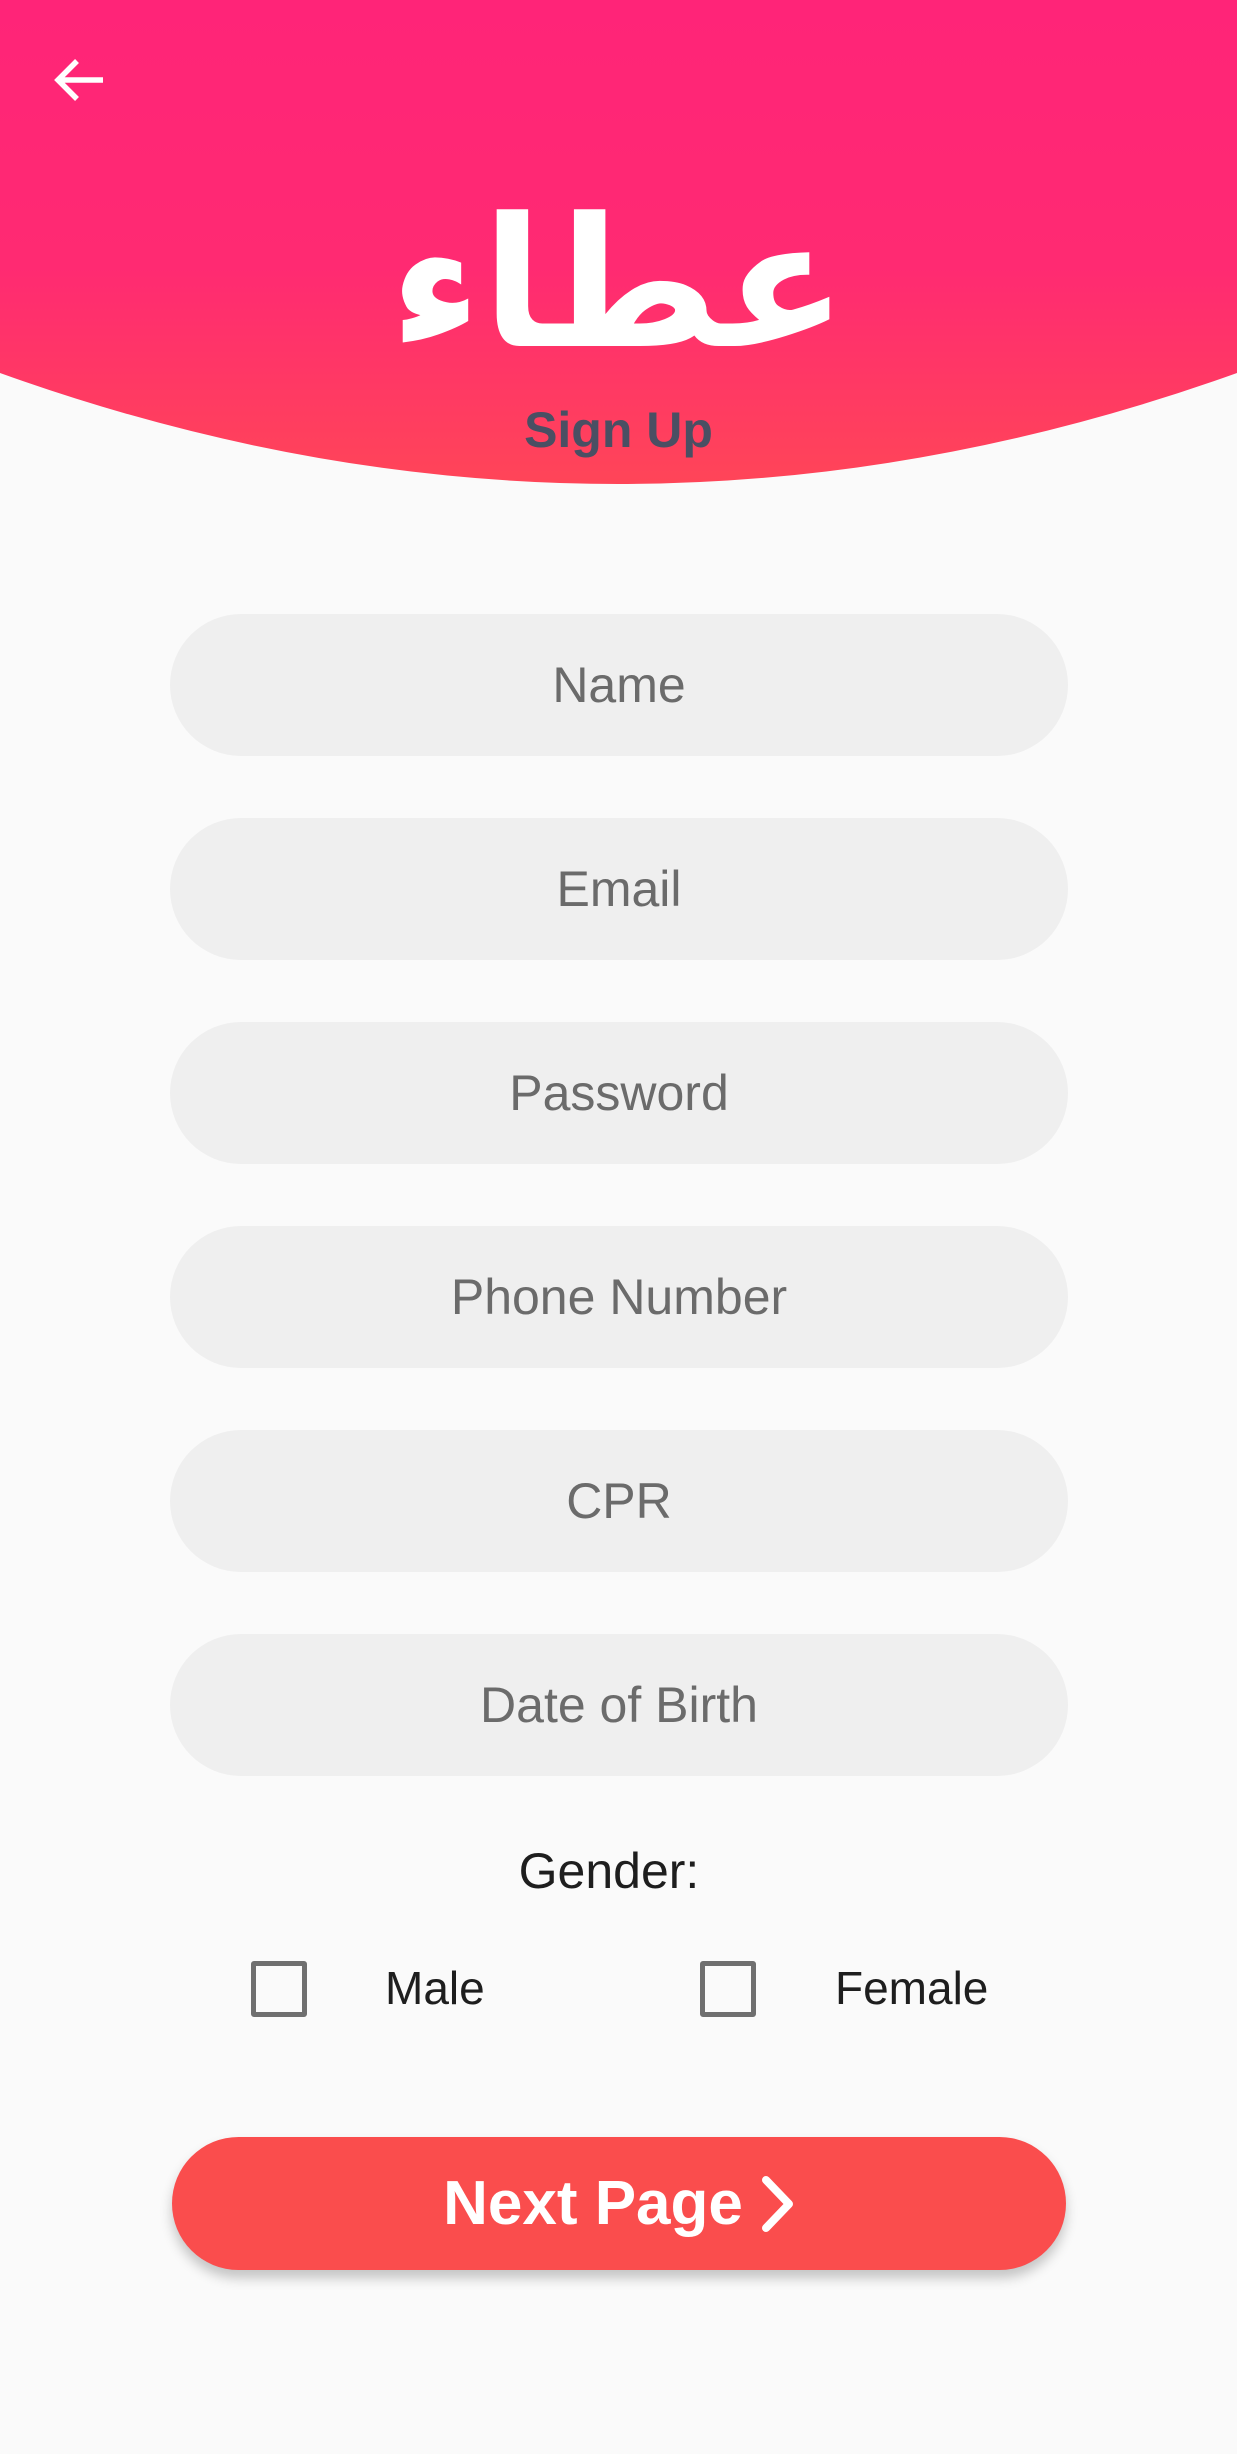 The height and width of the screenshot is (2454, 1237). What do you see at coordinates (609, 1871) in the screenshot?
I see `gender-label: Gender:` at bounding box center [609, 1871].